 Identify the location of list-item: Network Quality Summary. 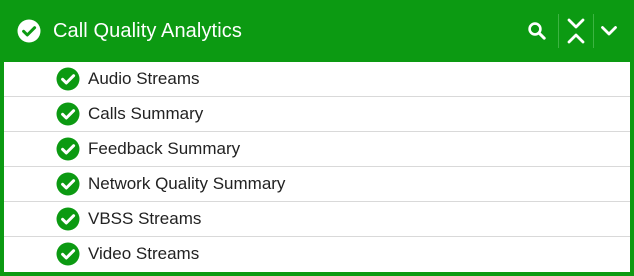
(317, 184).